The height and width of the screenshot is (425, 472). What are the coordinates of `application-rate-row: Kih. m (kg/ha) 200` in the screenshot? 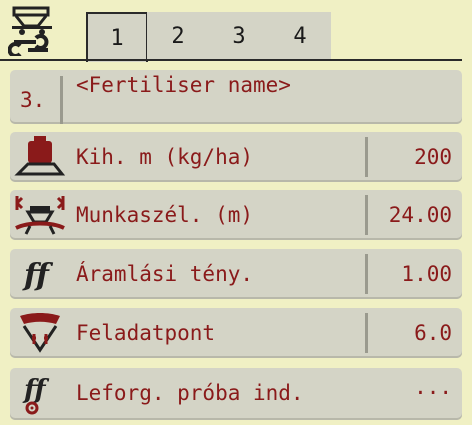 It's located at (236, 157).